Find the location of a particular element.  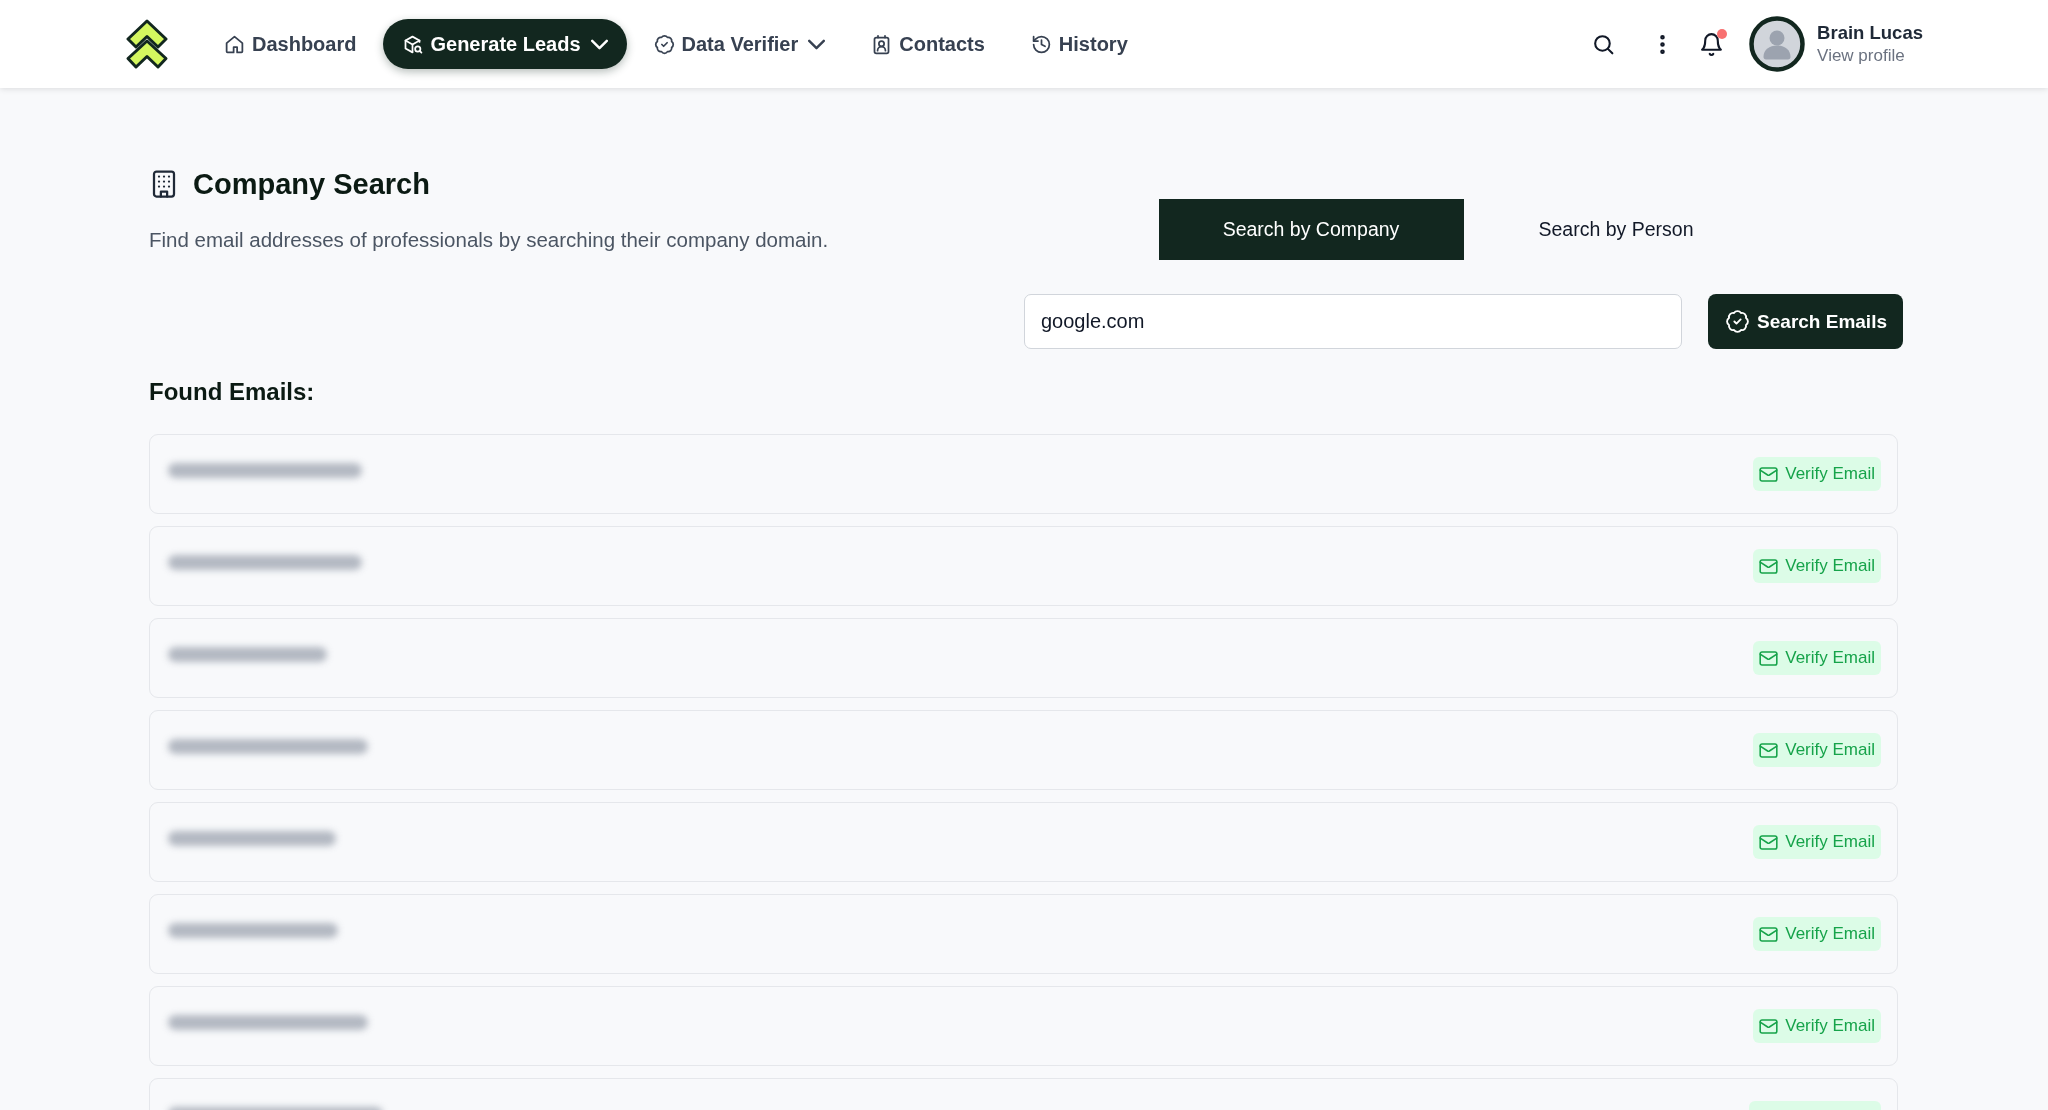

home-icon is located at coordinates (234, 44).